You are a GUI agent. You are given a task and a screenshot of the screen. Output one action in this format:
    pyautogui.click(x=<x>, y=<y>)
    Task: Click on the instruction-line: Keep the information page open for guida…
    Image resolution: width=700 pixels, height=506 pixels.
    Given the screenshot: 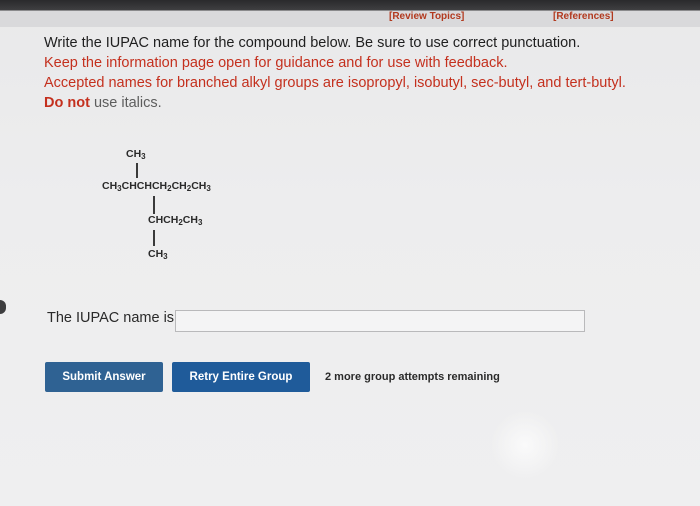 What is the action you would take?
    pyautogui.click(x=276, y=63)
    